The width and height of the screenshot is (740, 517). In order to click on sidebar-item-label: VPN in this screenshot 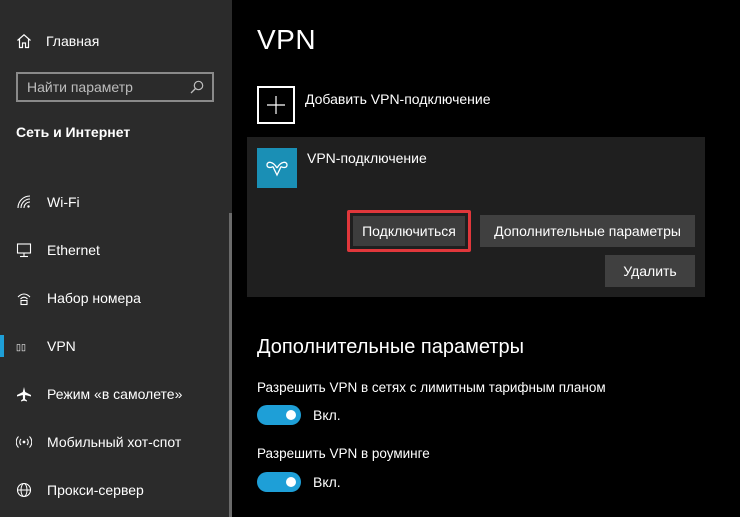, I will do `click(61, 346)`.